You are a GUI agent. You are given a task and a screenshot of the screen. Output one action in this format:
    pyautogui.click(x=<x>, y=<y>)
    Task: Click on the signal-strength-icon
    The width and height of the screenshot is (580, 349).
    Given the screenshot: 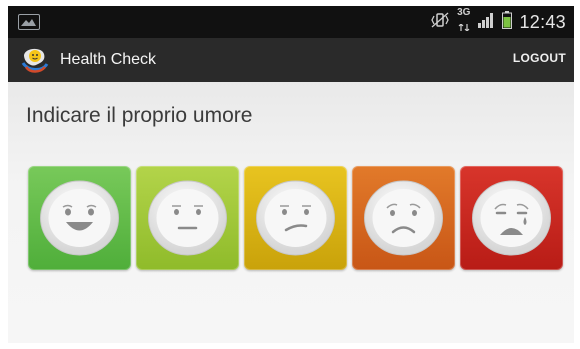 What is the action you would take?
    pyautogui.click(x=486, y=22)
    